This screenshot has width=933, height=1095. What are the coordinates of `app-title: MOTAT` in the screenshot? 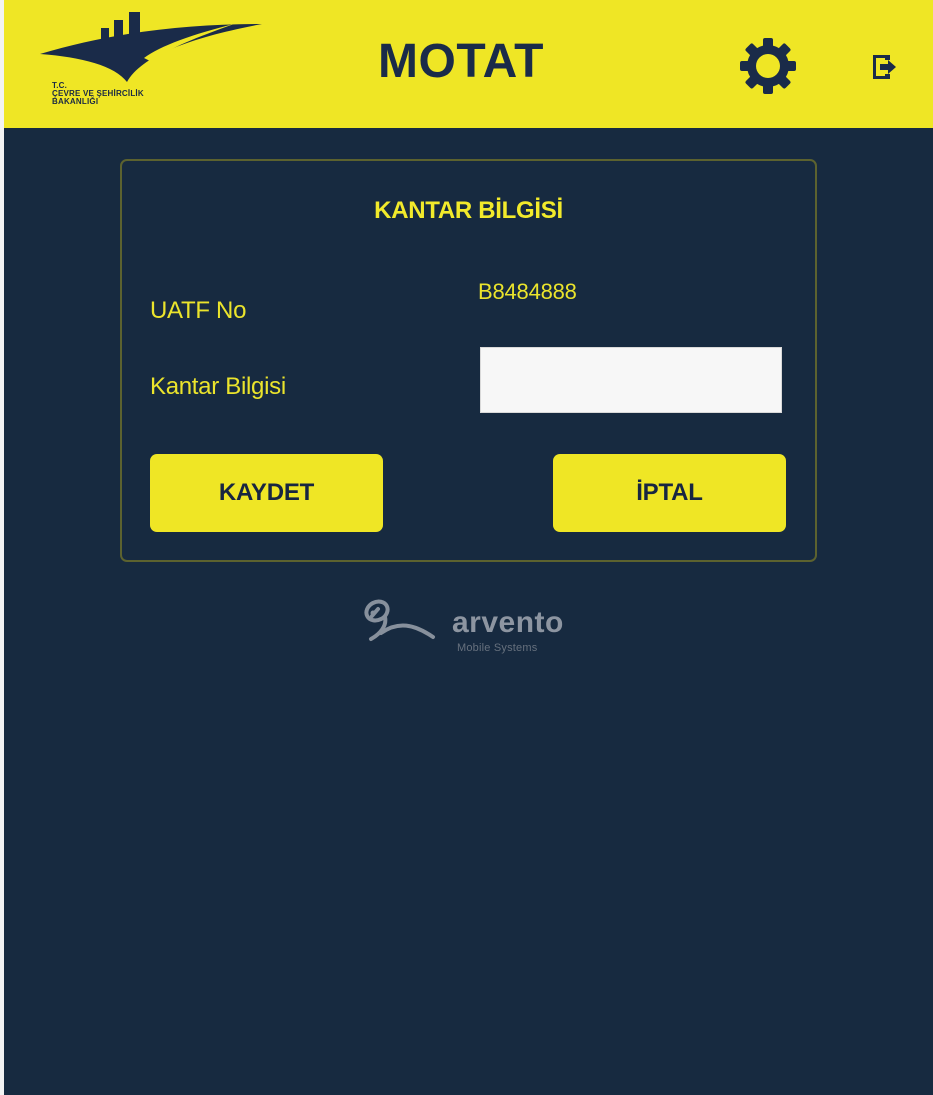 It's located at (461, 61).